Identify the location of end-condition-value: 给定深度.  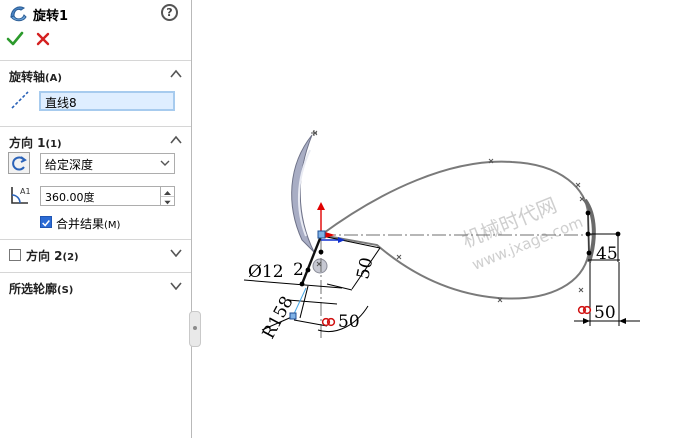
(69, 165).